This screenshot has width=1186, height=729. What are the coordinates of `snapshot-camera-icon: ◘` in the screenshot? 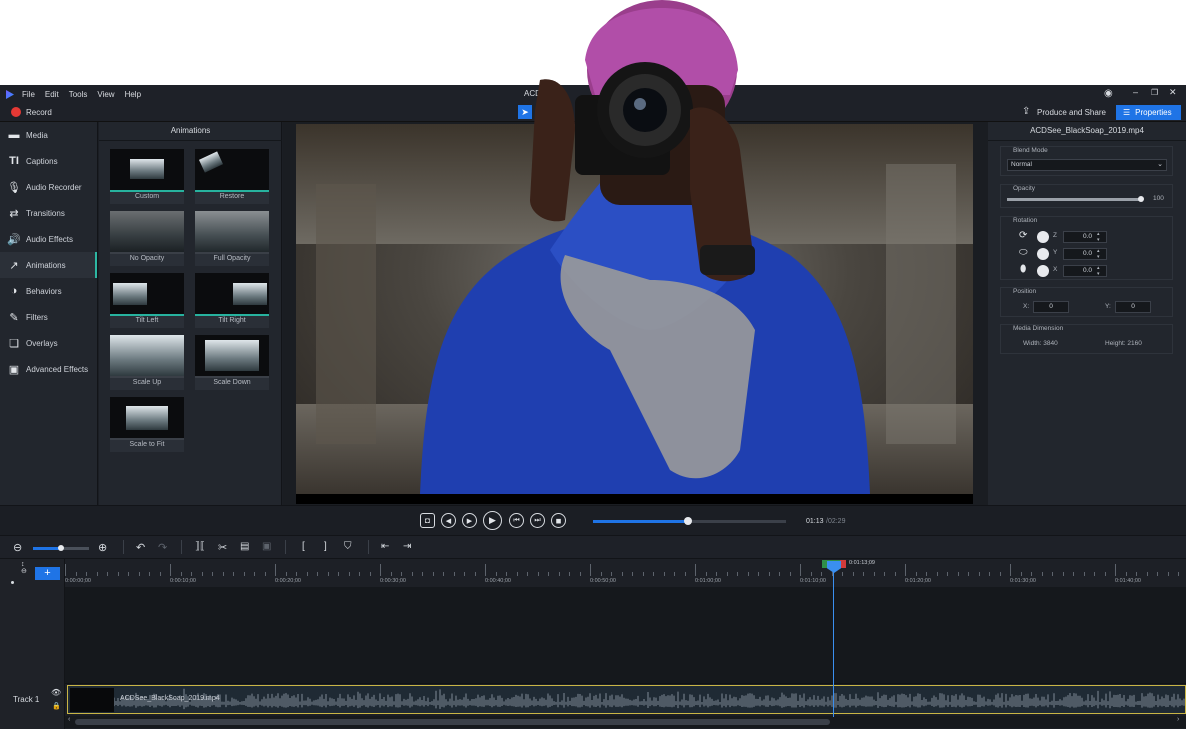 It's located at (427, 520).